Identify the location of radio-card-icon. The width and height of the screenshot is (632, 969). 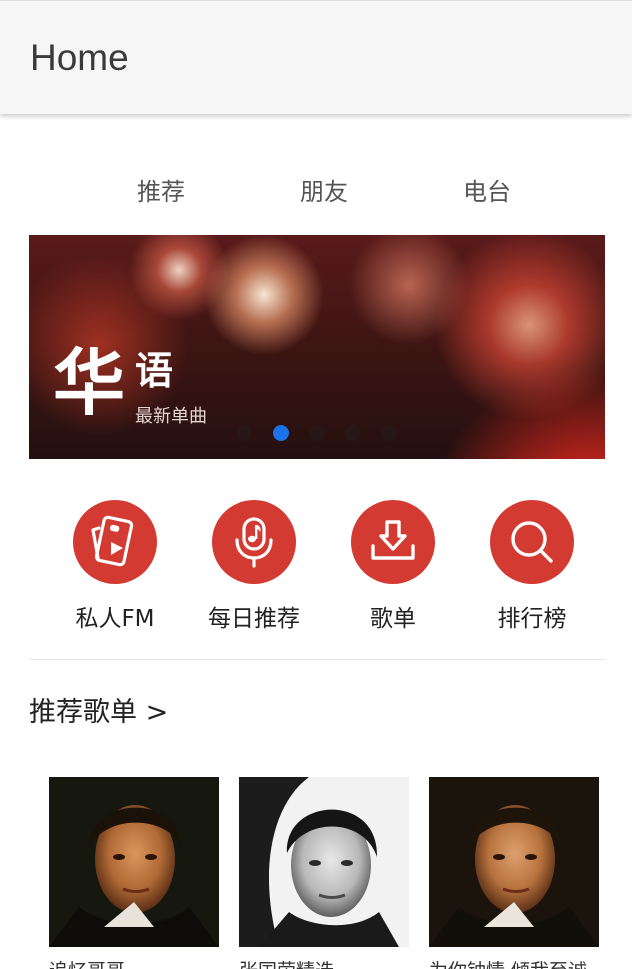
(115, 542).